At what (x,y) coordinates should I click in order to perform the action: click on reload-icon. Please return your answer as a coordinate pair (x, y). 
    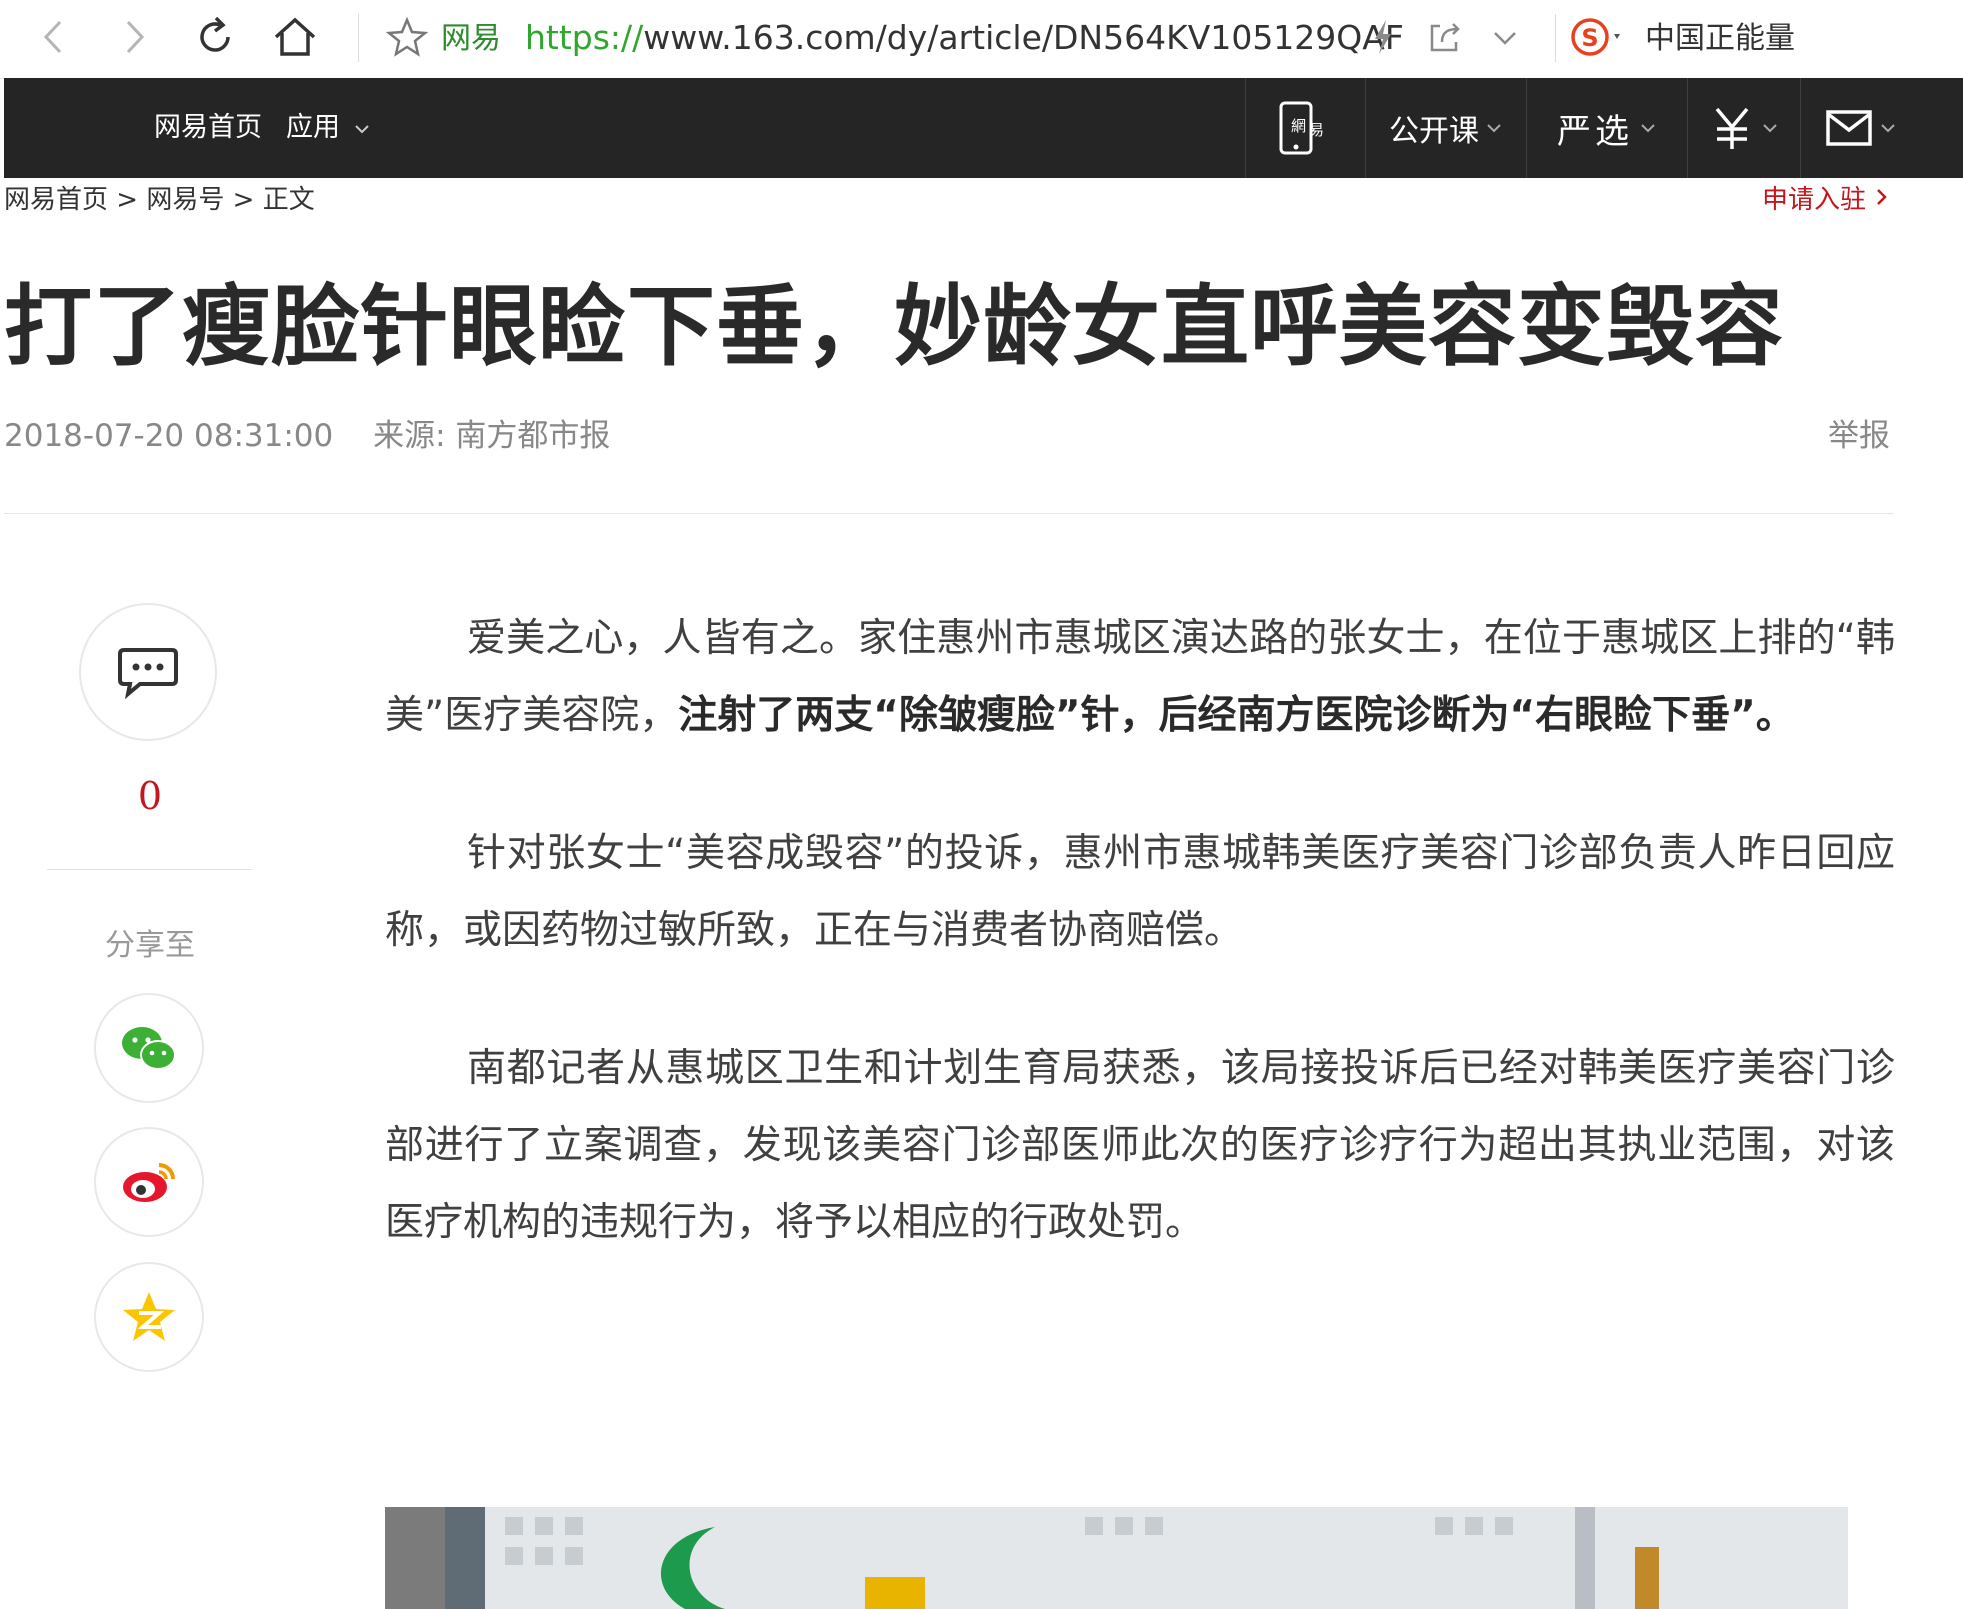
    Looking at the image, I should click on (215, 34).